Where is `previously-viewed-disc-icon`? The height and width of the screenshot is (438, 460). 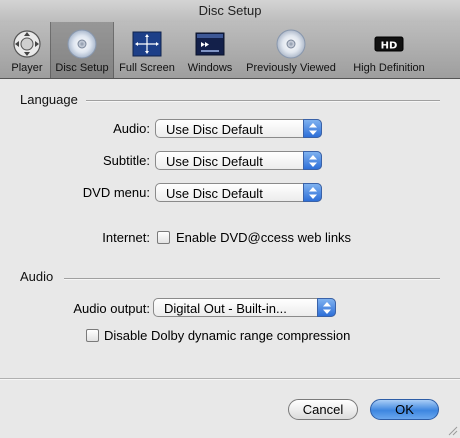
previously-viewed-disc-icon is located at coordinates (291, 44).